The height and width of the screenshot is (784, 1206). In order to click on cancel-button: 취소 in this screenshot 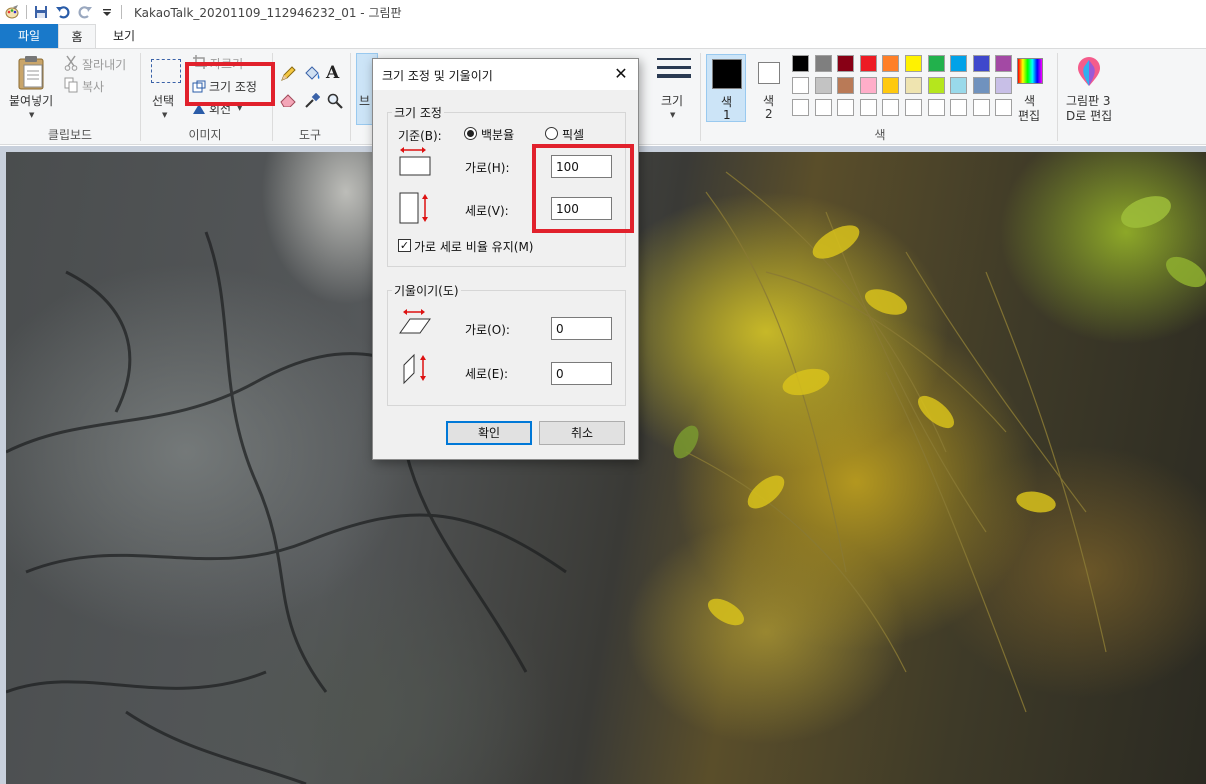, I will do `click(582, 433)`.